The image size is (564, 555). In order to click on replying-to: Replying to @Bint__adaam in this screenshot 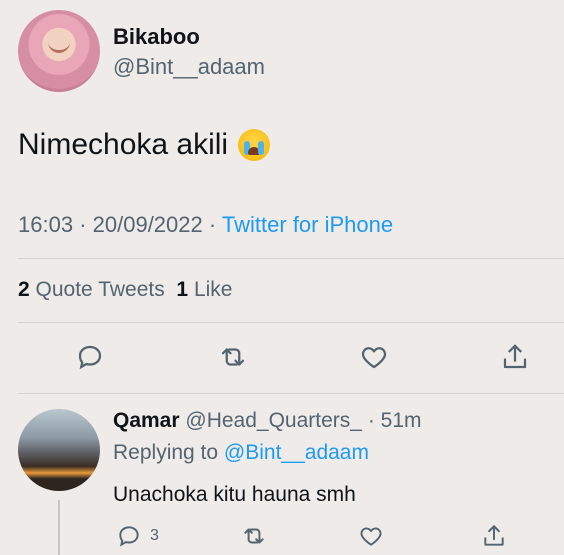, I will do `click(241, 453)`.